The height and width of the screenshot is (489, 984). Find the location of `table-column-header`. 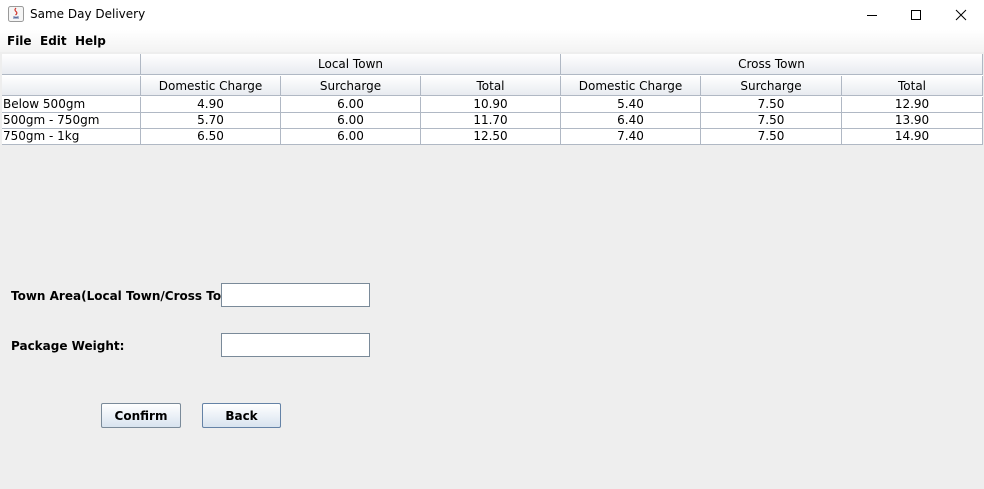

table-column-header is located at coordinates (71, 86).